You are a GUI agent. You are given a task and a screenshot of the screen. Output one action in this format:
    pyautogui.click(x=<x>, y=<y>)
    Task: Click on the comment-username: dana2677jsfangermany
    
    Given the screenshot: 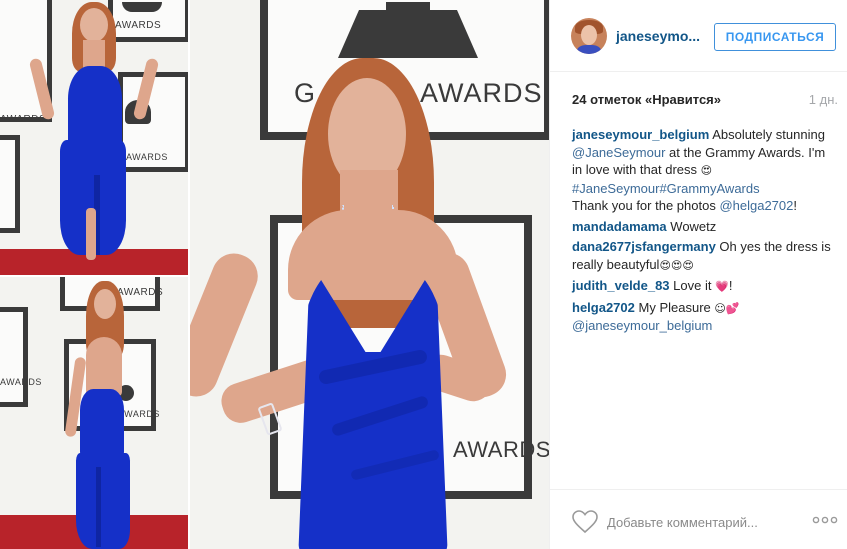 What is the action you would take?
    pyautogui.click(x=644, y=246)
    